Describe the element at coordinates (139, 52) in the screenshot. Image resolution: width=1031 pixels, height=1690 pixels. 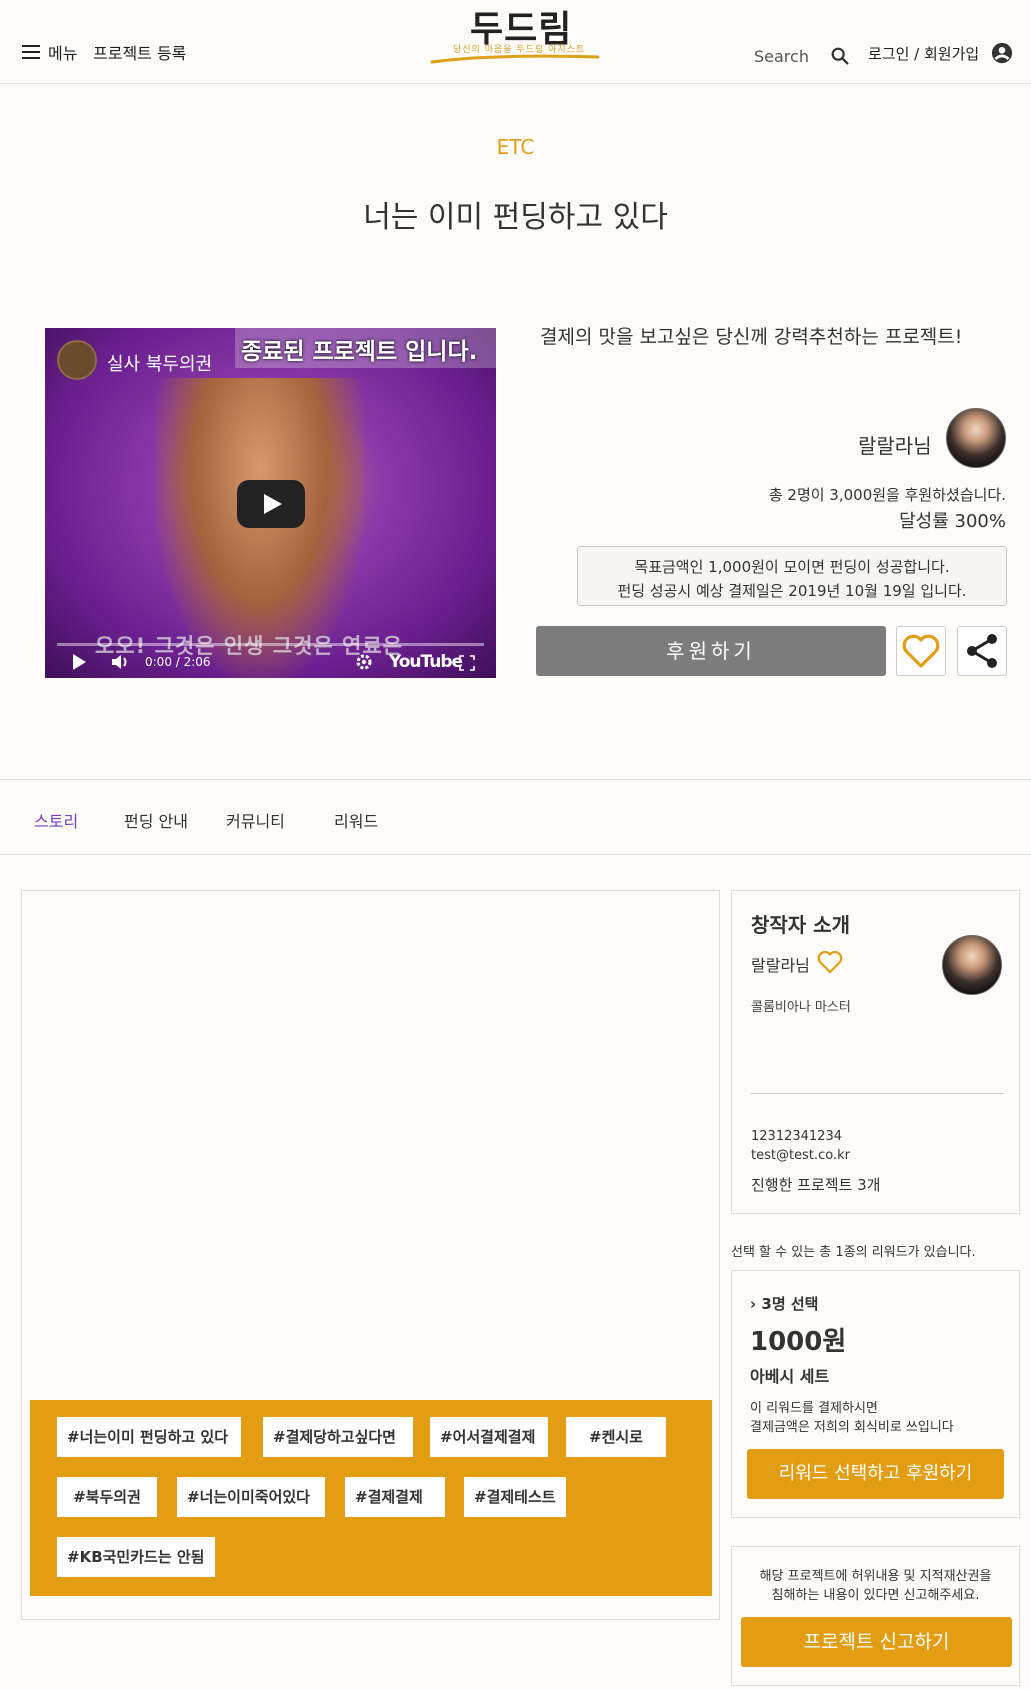
I see `register-project-link: 프로젝트 등록` at that location.